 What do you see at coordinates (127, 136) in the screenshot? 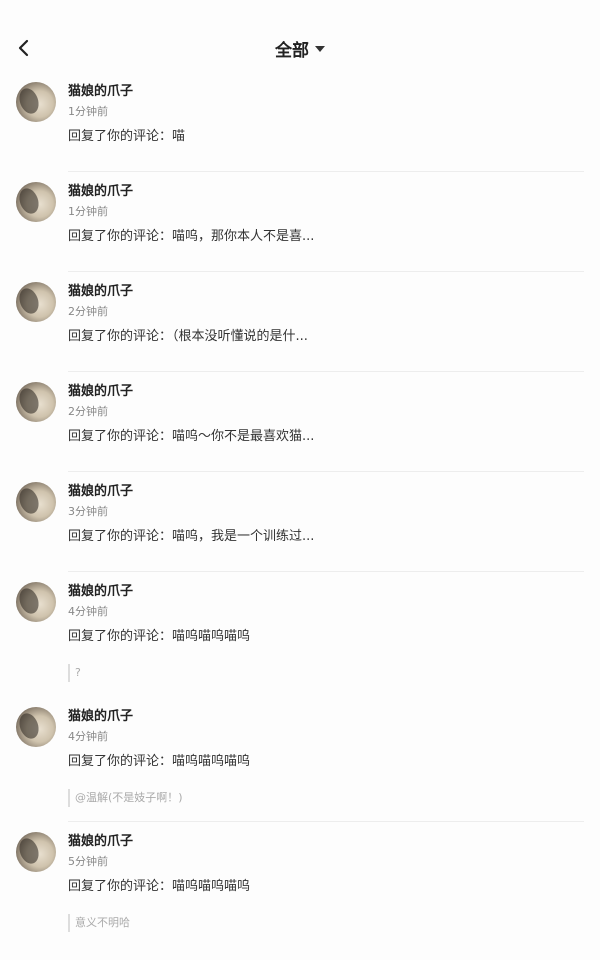
I see `reply-text: 回复了你的评论：喵` at bounding box center [127, 136].